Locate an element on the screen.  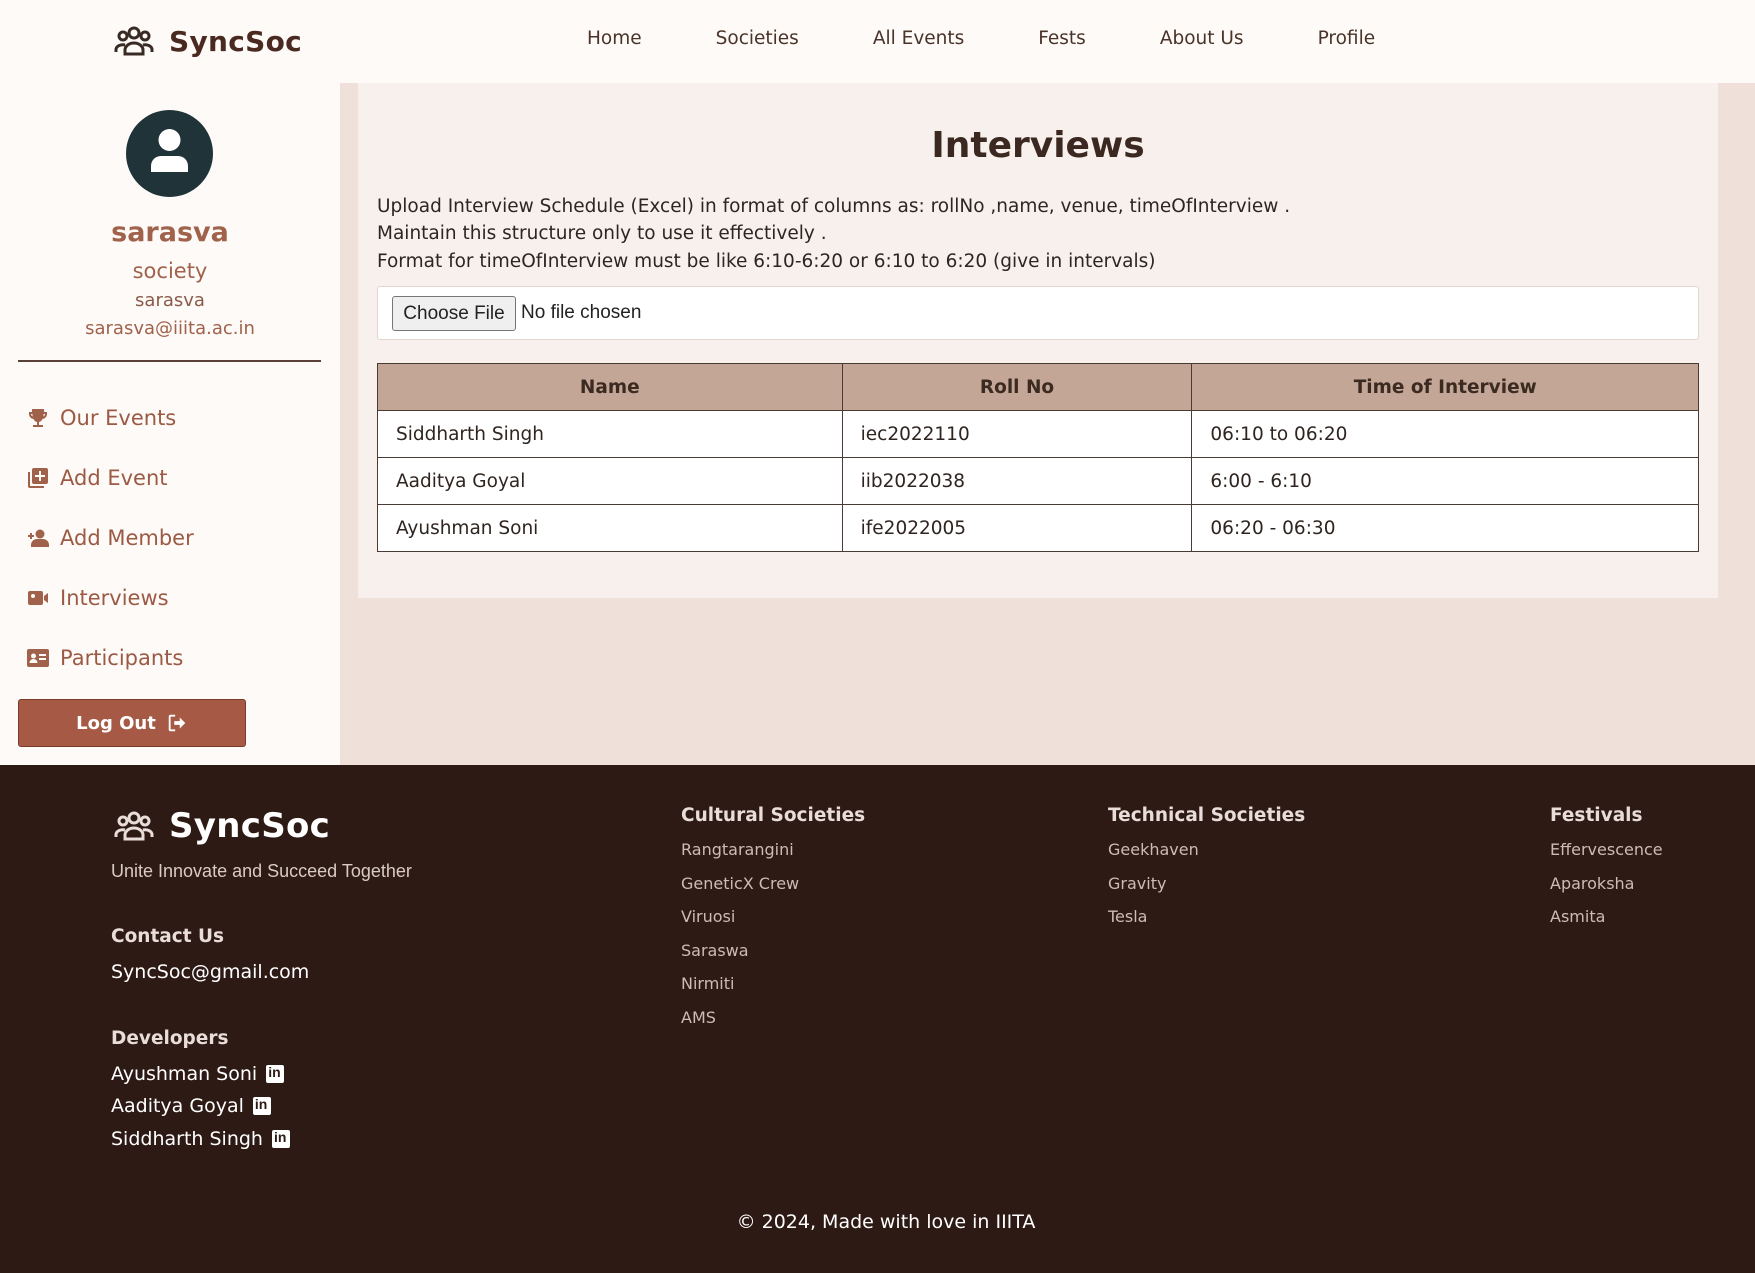
nav-all-events: All Events is located at coordinates (918, 38).